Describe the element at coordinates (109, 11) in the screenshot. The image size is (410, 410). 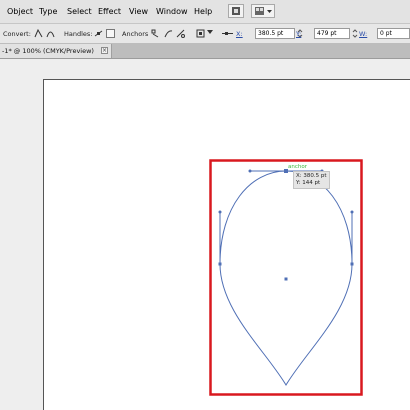
I see `menu-effect: Effect` at that location.